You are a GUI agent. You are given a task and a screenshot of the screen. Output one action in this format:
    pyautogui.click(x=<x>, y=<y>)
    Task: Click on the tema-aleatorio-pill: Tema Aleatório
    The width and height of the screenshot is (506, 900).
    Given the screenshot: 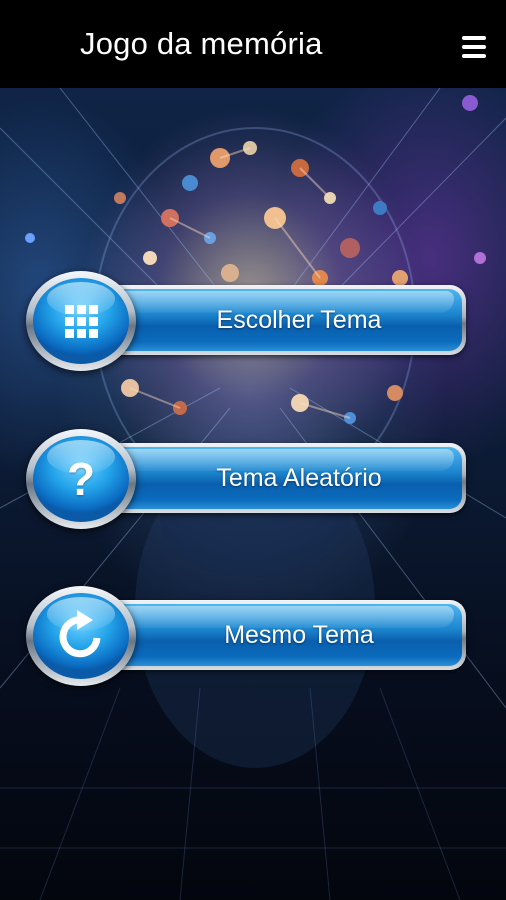 What is the action you would take?
    pyautogui.click(x=284, y=478)
    